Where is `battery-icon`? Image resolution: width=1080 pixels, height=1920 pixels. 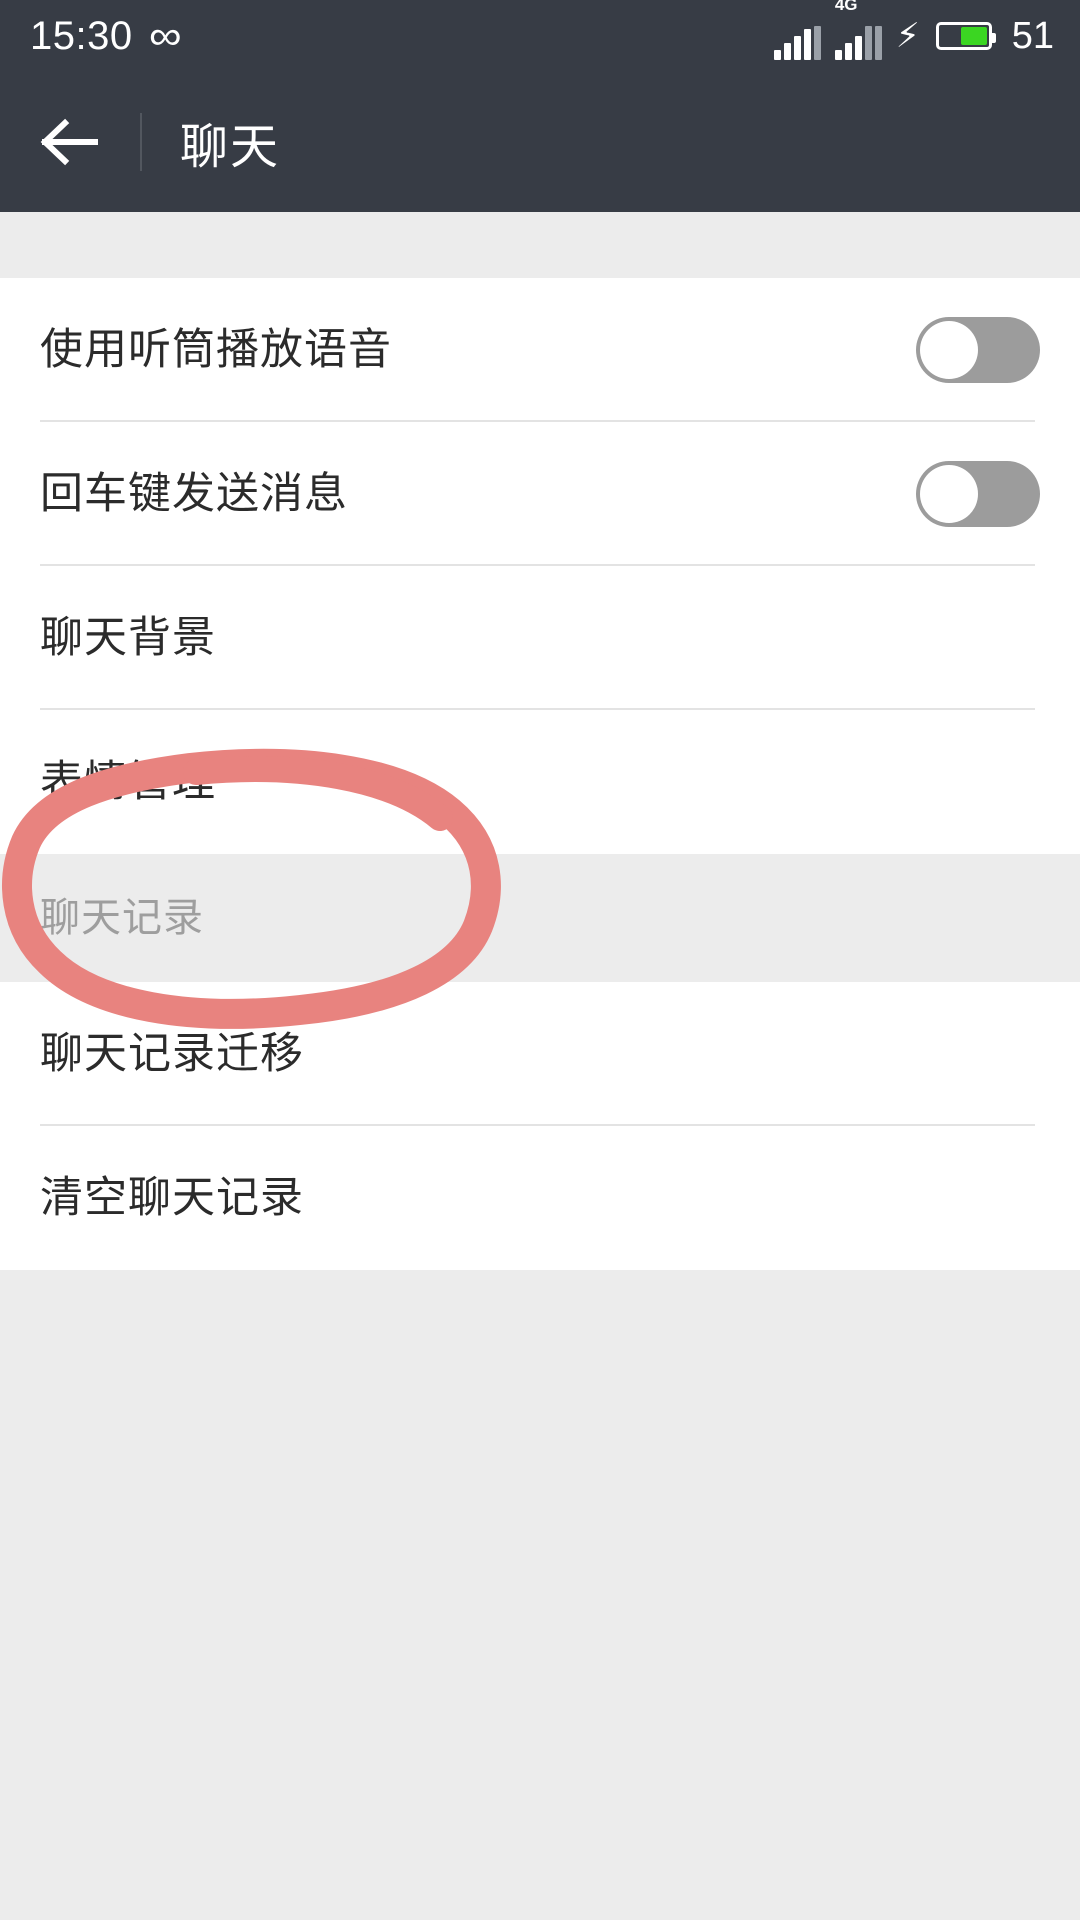 battery-icon is located at coordinates (965, 36).